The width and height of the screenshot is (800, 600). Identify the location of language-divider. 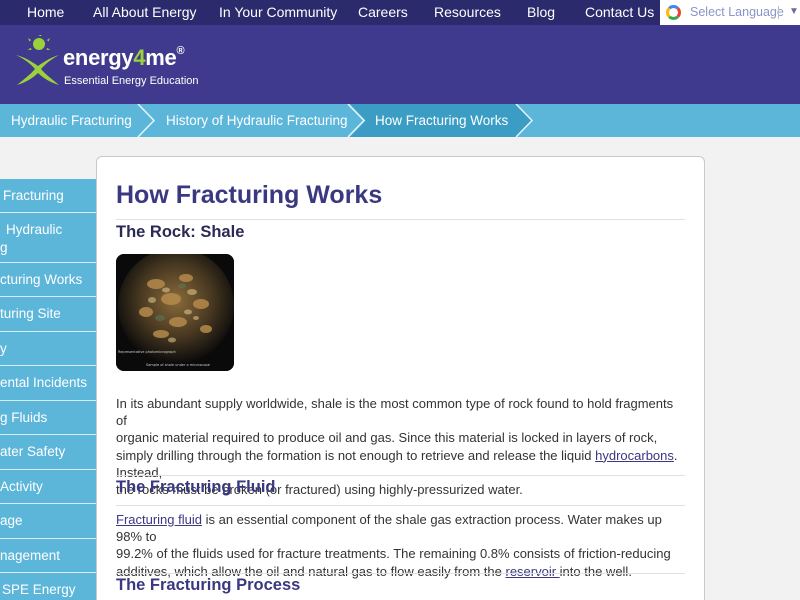
(778, 12).